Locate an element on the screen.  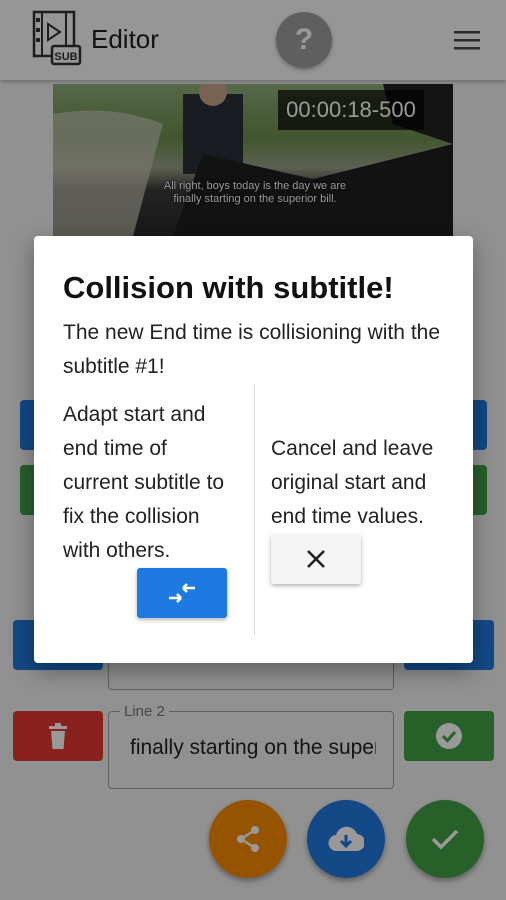
cancel-button is located at coordinates (316, 559).